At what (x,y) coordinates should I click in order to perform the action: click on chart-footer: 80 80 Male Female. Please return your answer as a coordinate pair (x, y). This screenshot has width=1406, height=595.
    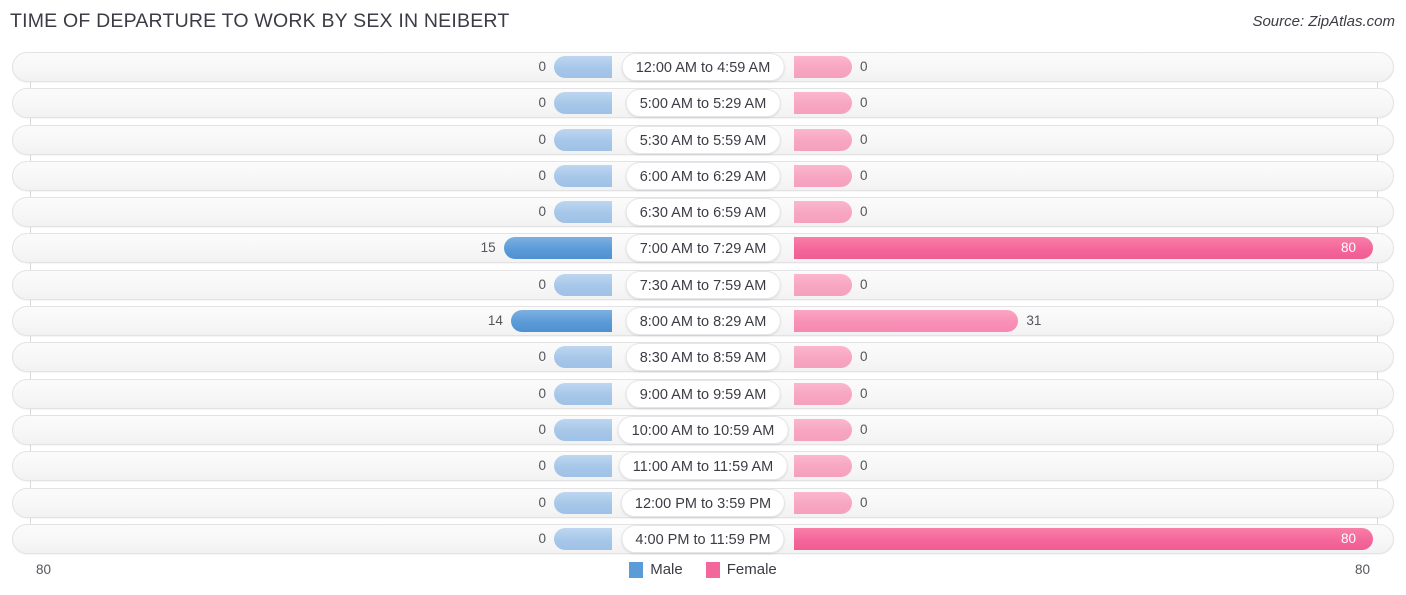
    Looking at the image, I should click on (703, 574).